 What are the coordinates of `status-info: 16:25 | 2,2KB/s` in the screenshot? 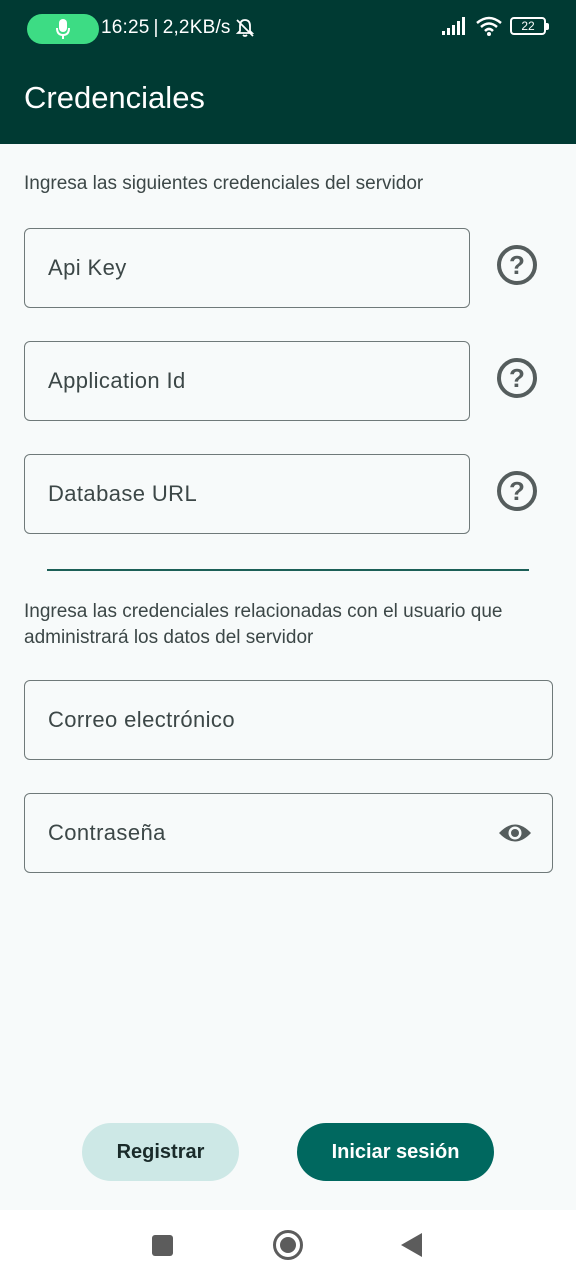 It's located at (178, 28).